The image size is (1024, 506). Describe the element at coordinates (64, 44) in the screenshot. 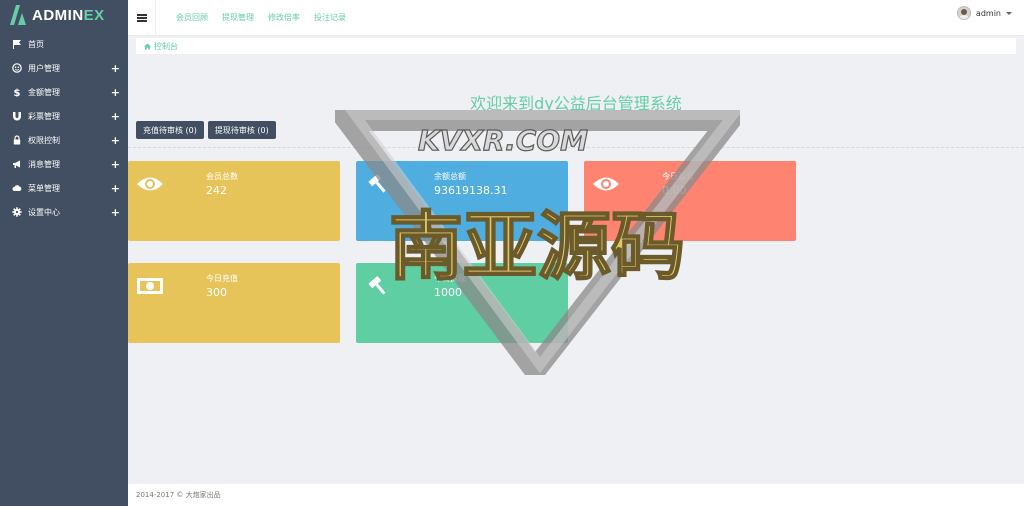

I see `sidebar-item-home: 首页` at that location.